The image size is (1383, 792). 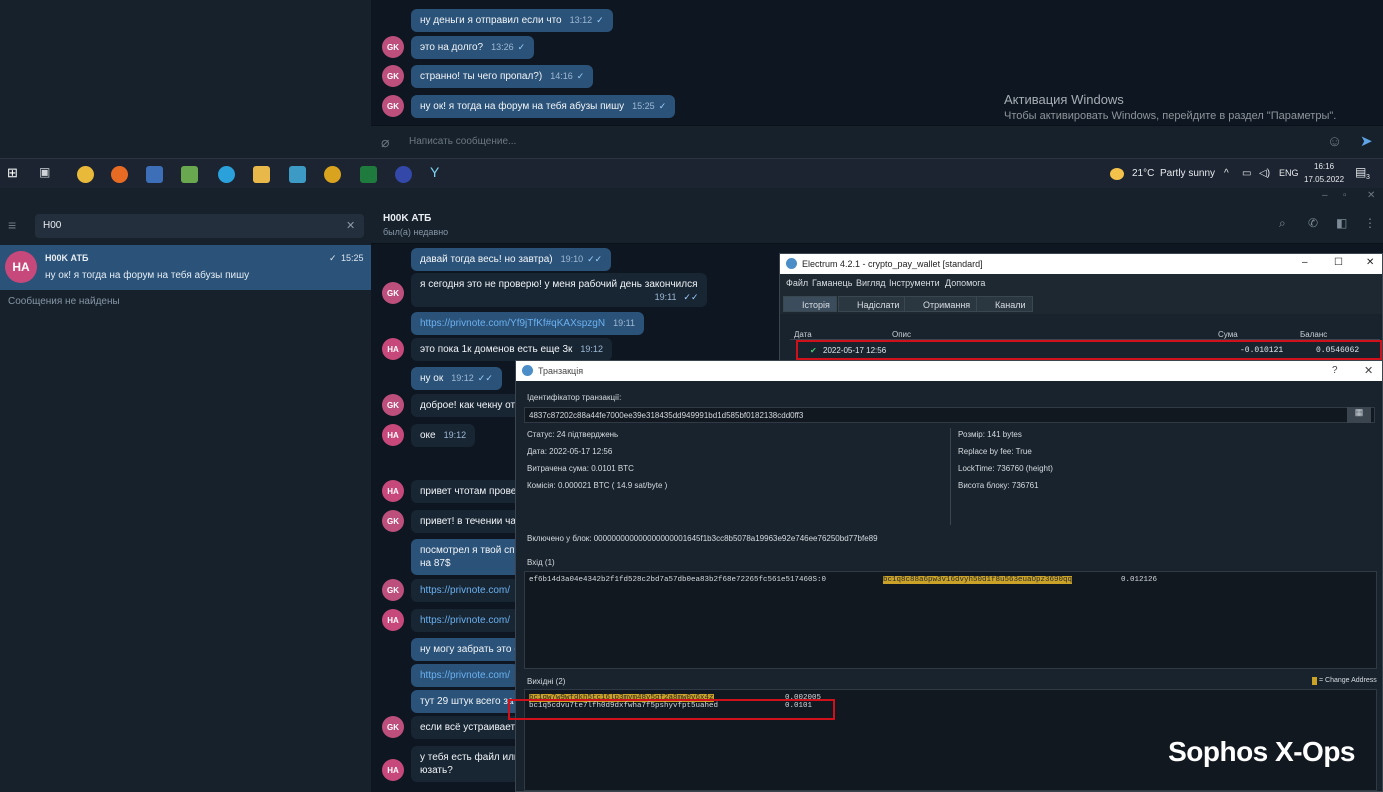 I want to click on message-time: 15:25, so click(x=643, y=106).